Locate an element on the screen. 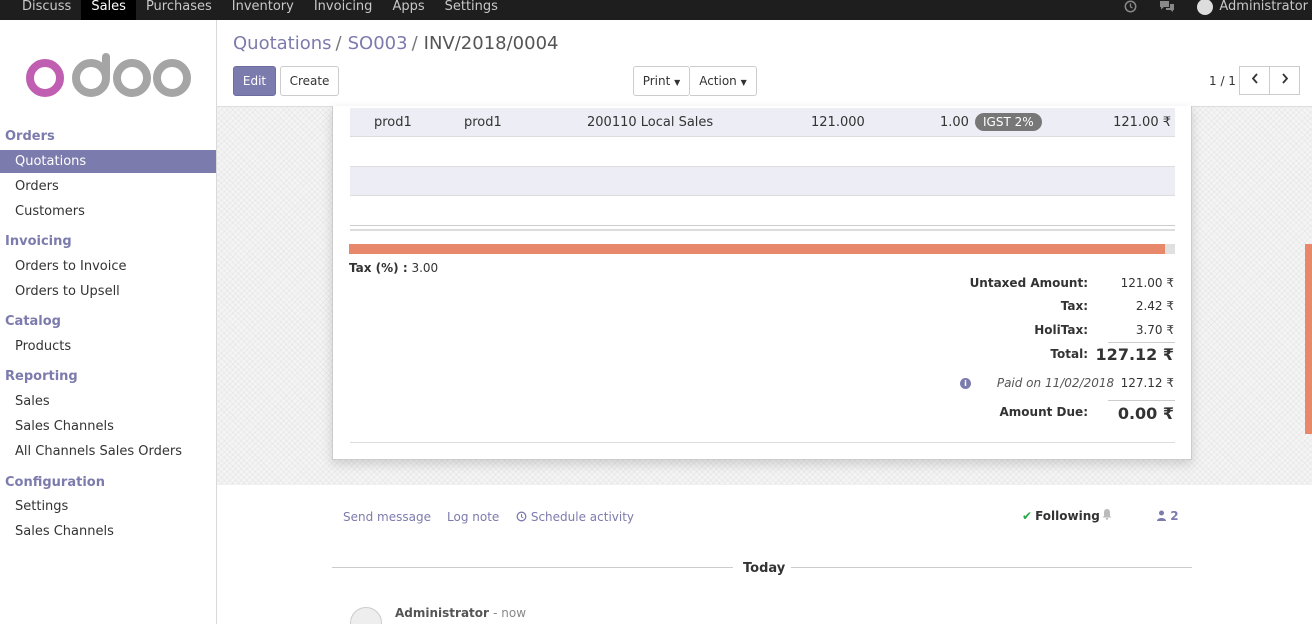 Image resolution: width=1312 pixels, height=624 pixels. sidebar-section-invoicing: Invoicing is located at coordinates (38, 241).